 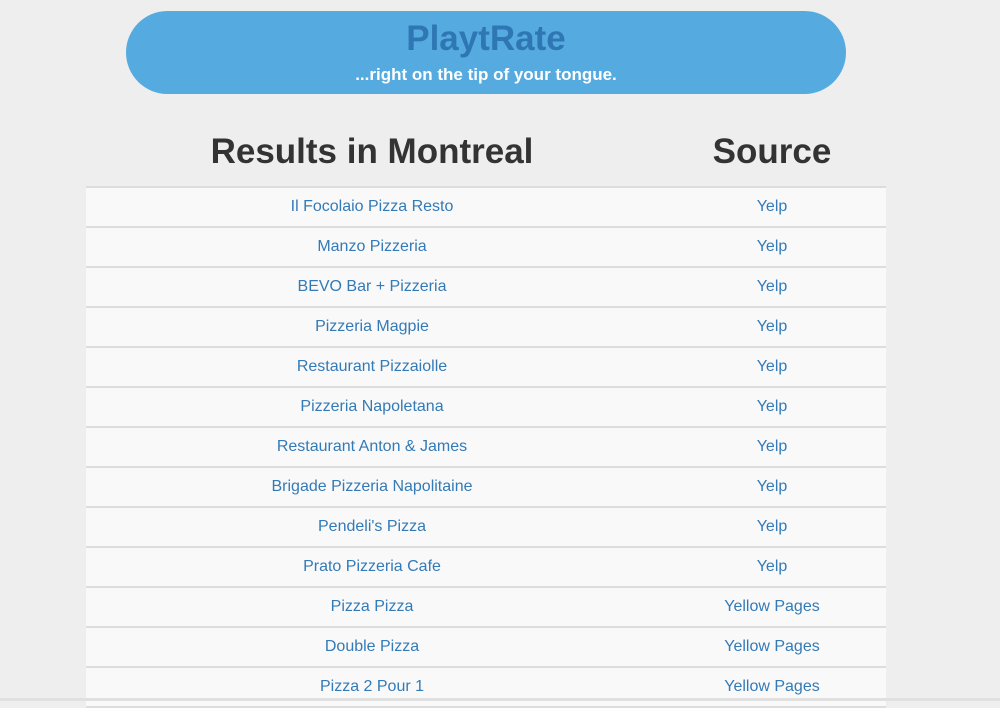 I want to click on restaurant-cell: Il Focolaio Pizza Resto, so click(x=372, y=207).